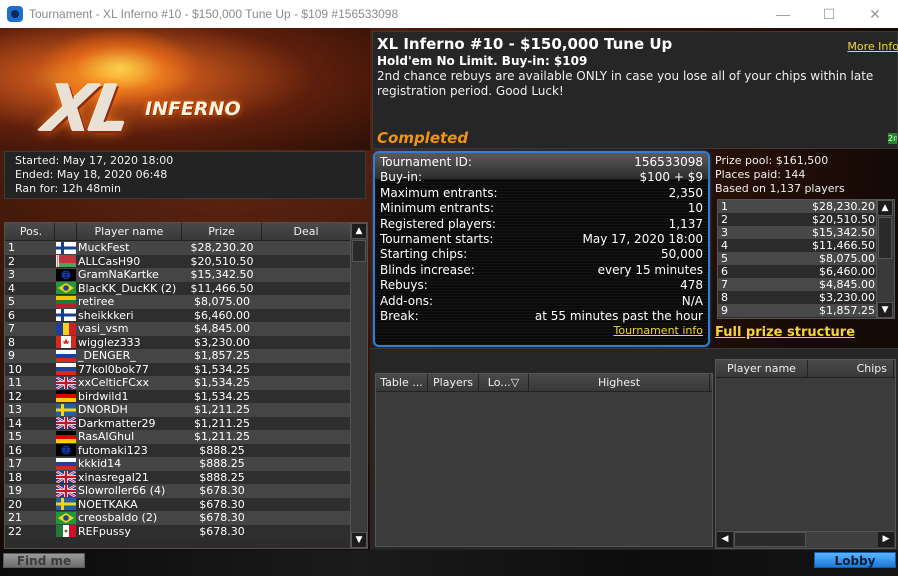  Describe the element at coordinates (178, 248) in the screenshot. I see `player-row: 1 MuckFest $28,230.20` at that location.